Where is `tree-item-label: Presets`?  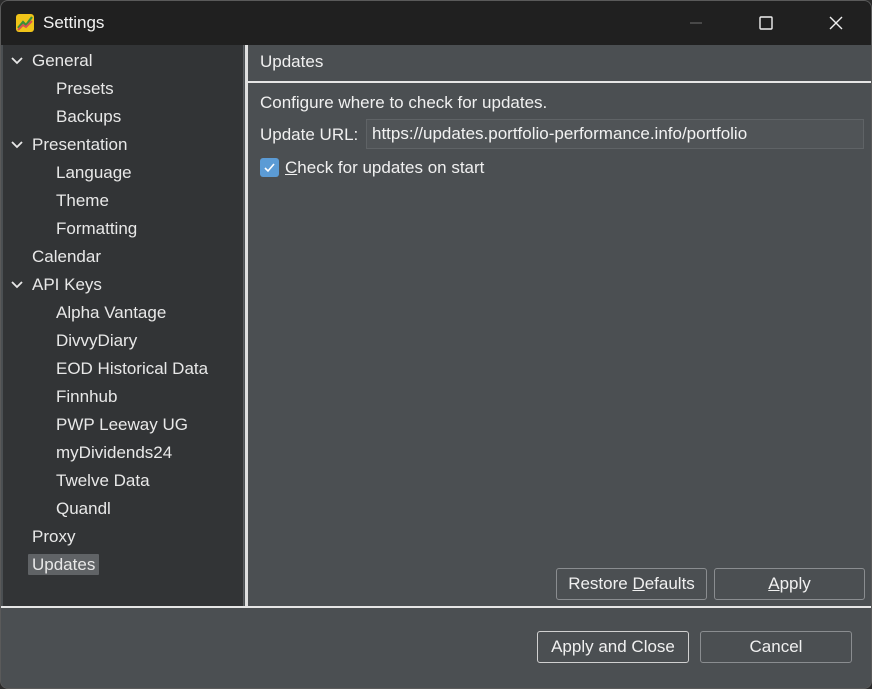
tree-item-label: Presets is located at coordinates (85, 88).